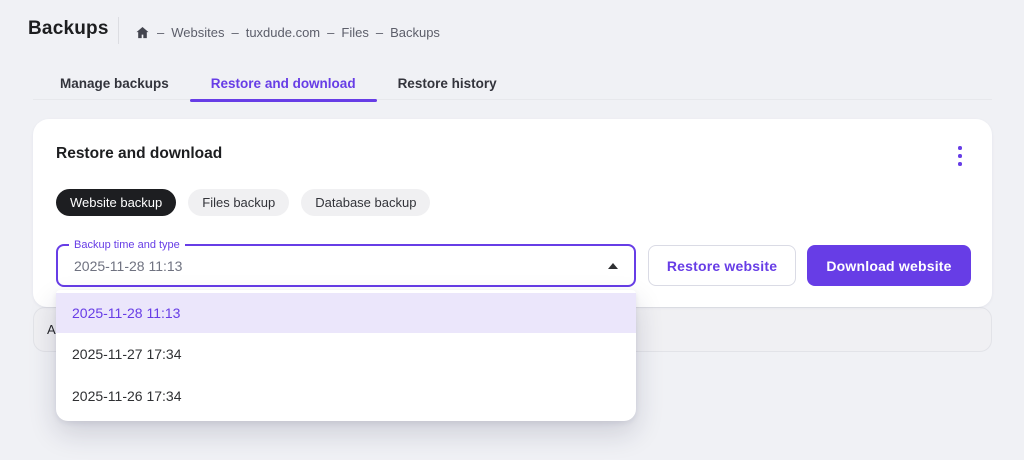 The width and height of the screenshot is (1024, 460). Describe the element at coordinates (354, 32) in the screenshot. I see `breadcrumb-item-files: Files` at that location.